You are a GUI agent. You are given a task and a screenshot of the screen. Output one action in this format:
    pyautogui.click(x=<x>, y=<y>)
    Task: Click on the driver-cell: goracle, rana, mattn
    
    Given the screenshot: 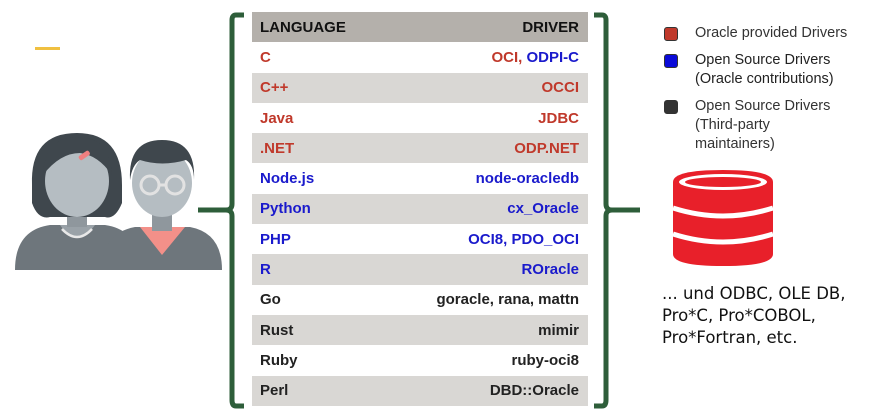 What is the action you would take?
    pyautogui.click(x=507, y=299)
    